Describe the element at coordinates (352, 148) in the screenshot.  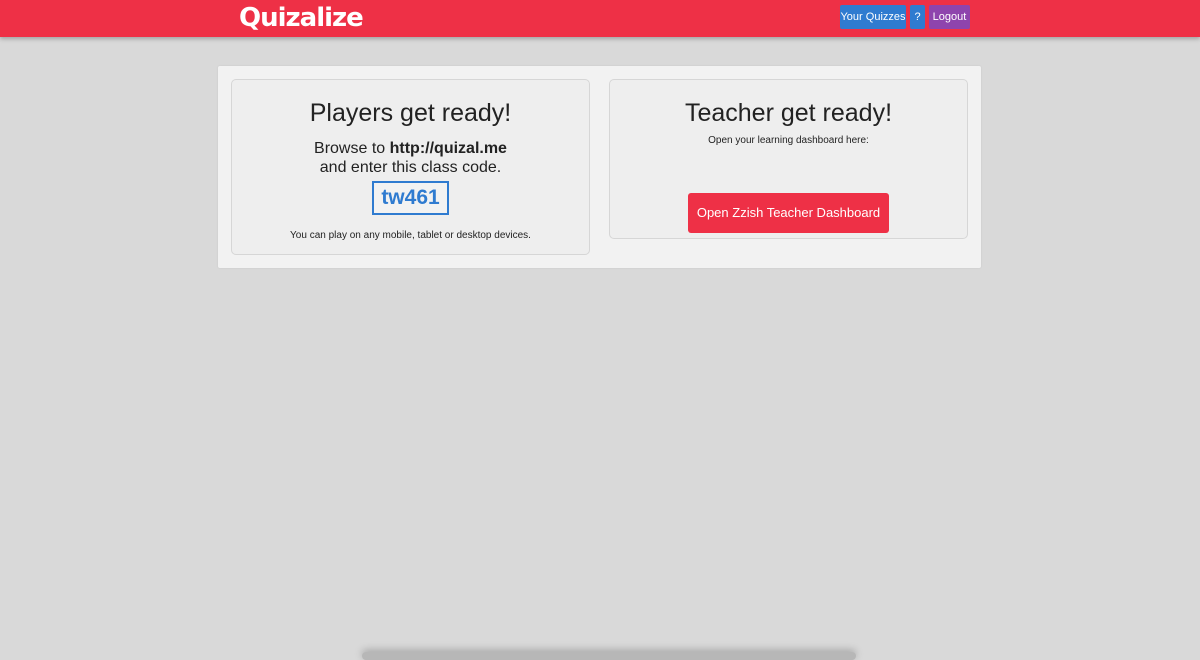
I see `browse-prefix: Browse to` at that location.